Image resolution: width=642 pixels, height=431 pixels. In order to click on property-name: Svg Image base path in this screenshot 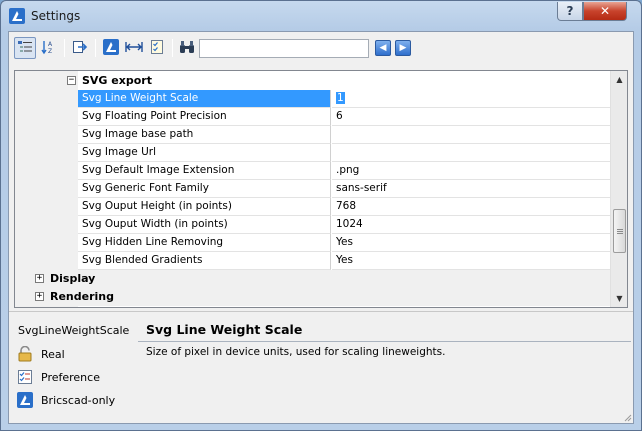, I will do `click(204, 135)`.